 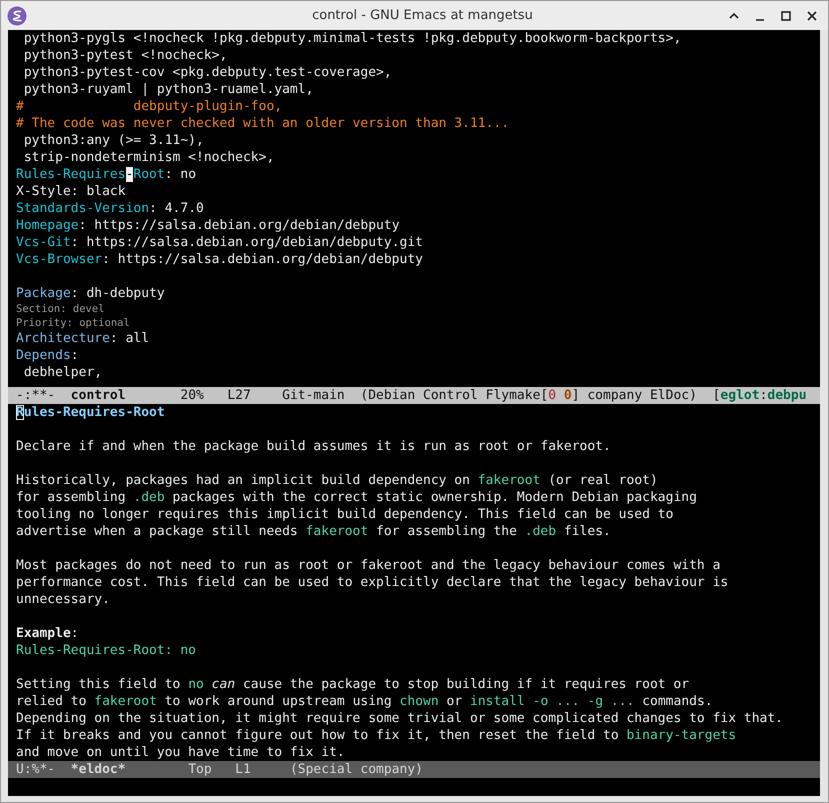 I want to click on editor-line: python3-pygls <!nocheck !pkg.debputy.minimal-tests !pkg.debputy.bookworm-backports>,, so click(x=352, y=38).